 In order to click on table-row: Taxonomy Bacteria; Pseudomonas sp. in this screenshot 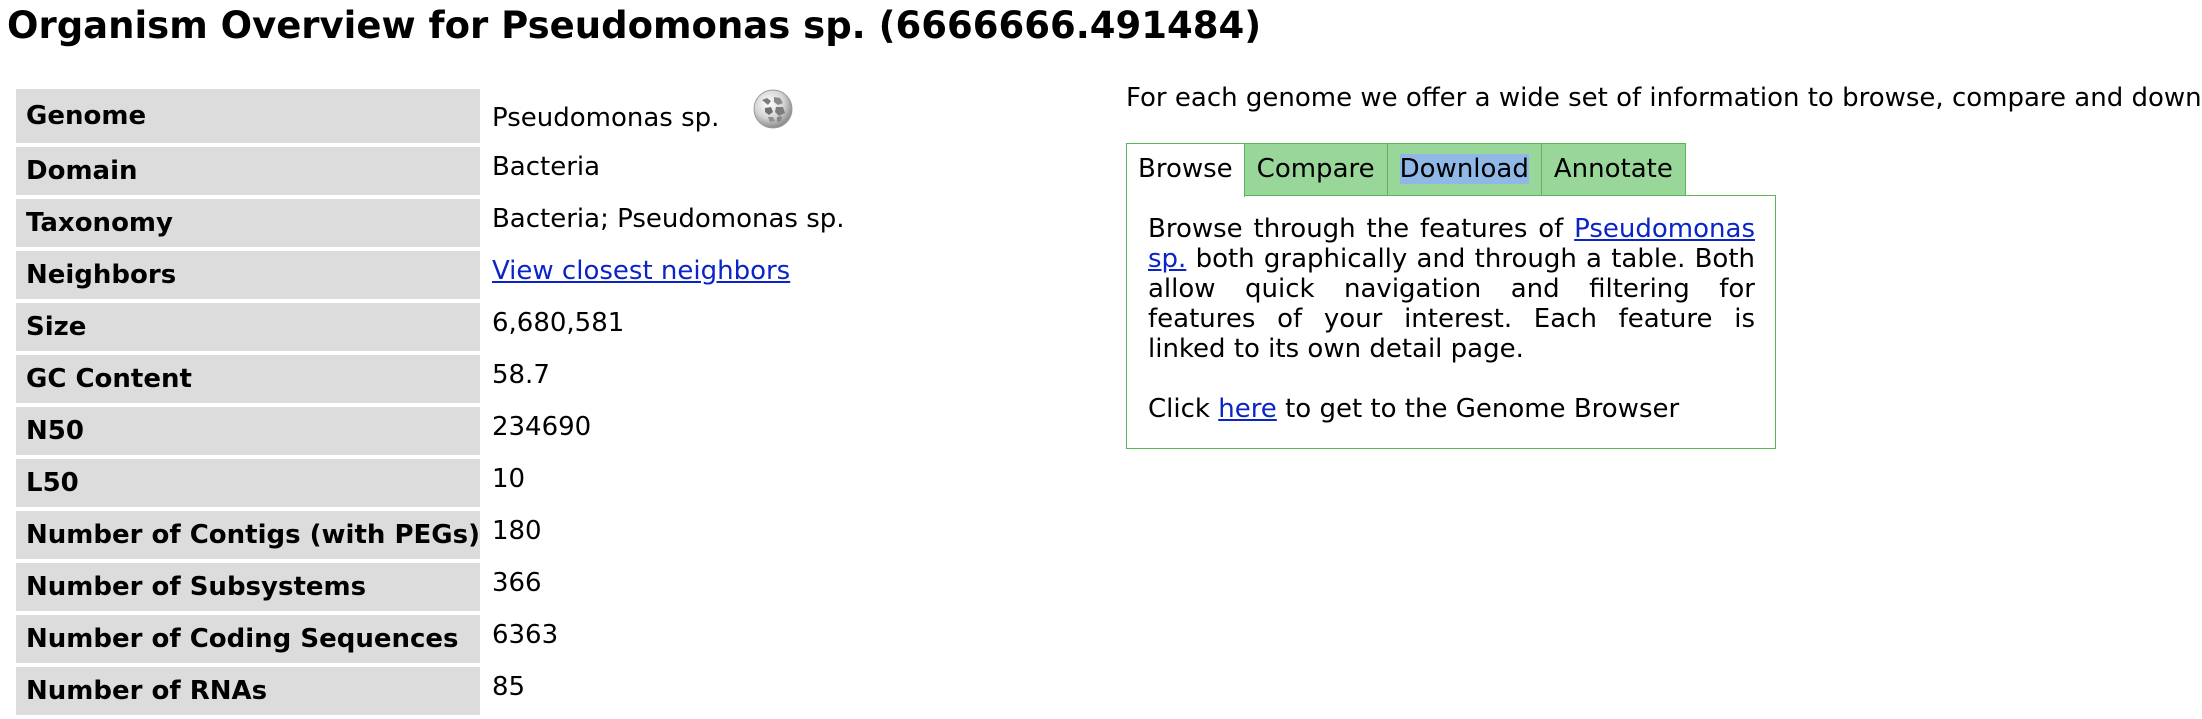, I will do `click(430, 223)`.